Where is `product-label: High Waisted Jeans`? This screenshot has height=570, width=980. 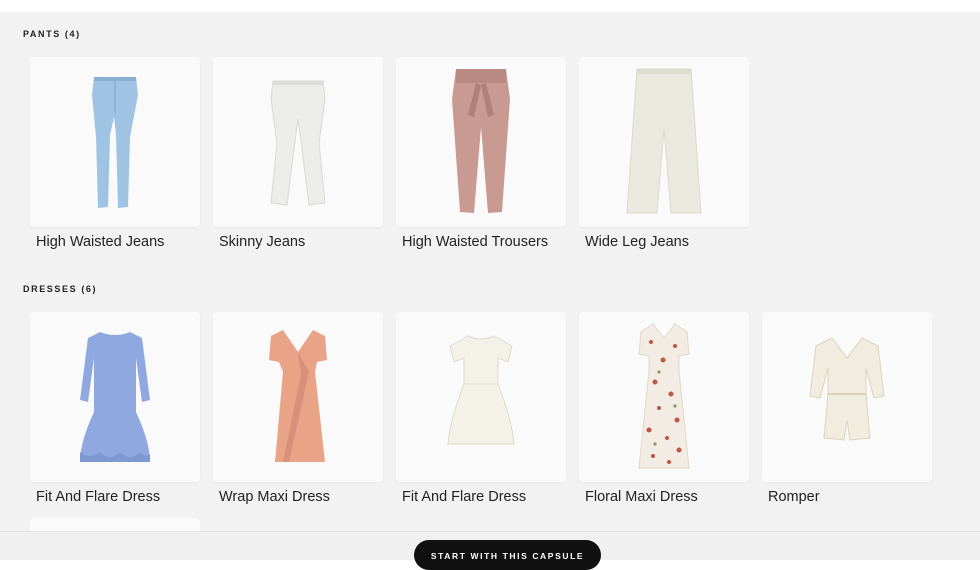
product-label: High Waisted Jeans is located at coordinates (100, 242).